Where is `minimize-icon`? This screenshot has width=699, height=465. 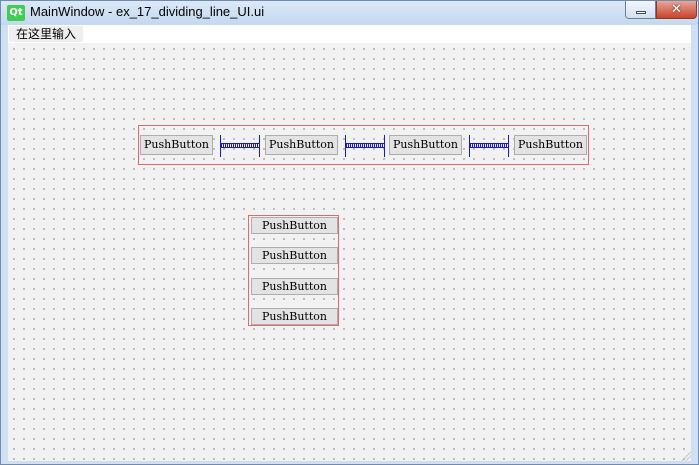 minimize-icon is located at coordinates (641, 12).